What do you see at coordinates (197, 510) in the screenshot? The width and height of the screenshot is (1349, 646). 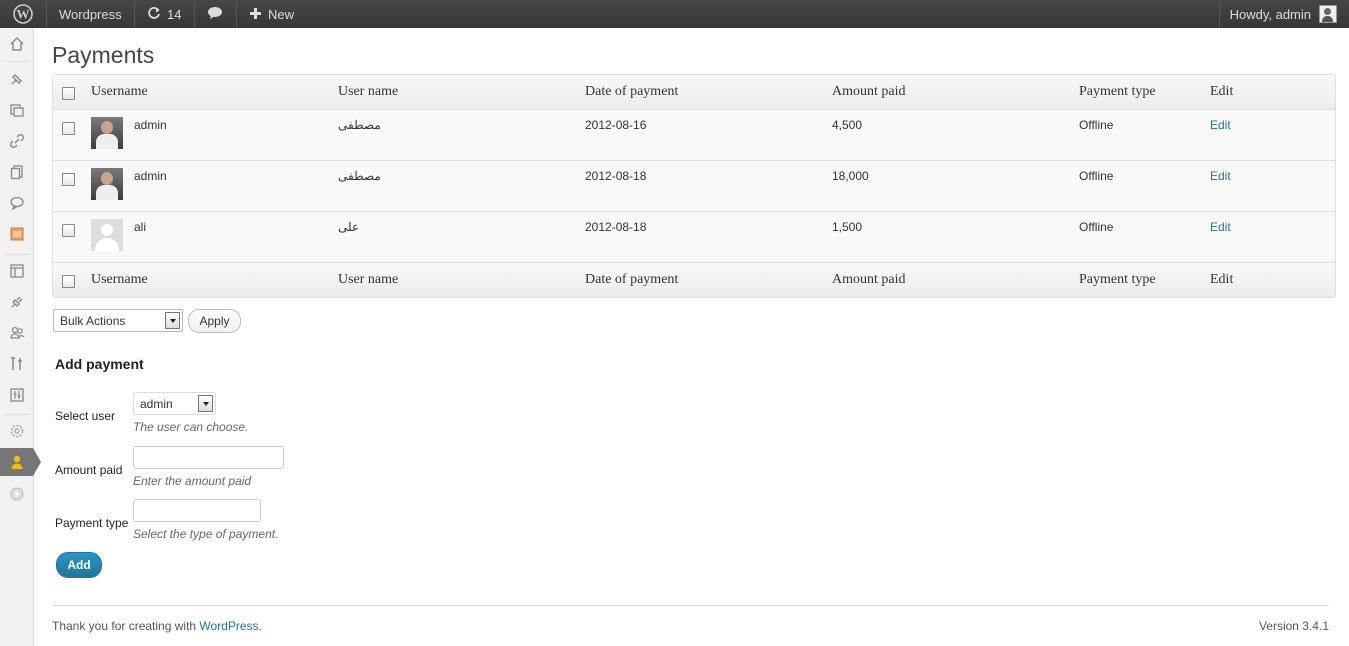 I see `payment-type-input` at bounding box center [197, 510].